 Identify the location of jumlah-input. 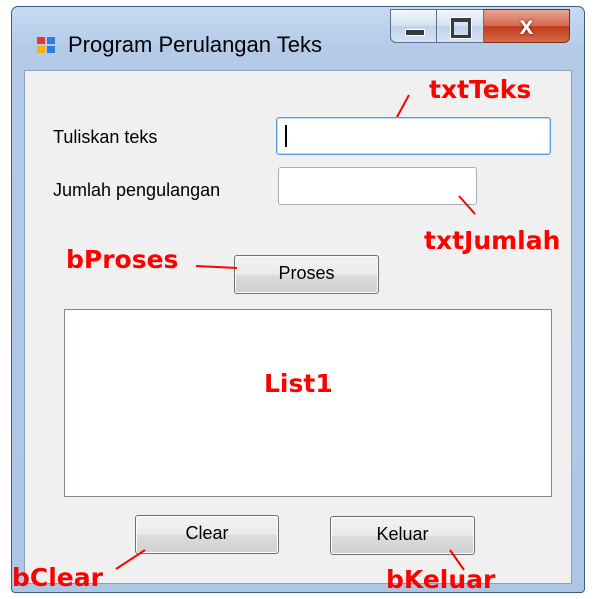
(377, 186).